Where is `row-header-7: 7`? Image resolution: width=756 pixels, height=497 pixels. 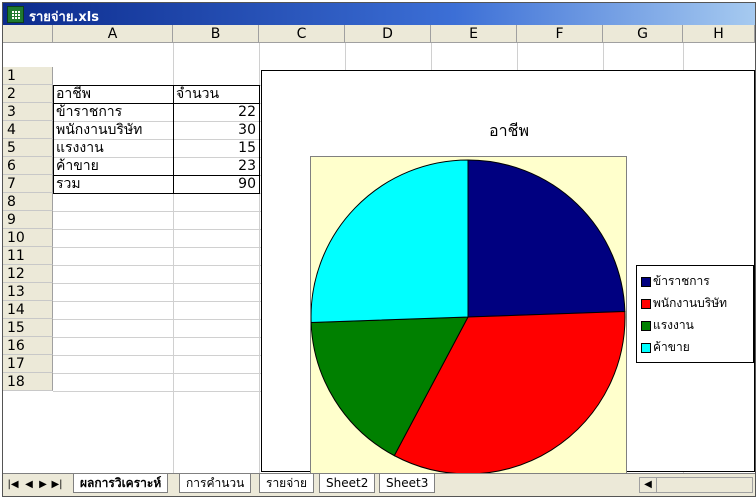 row-header-7: 7 is located at coordinates (28, 184).